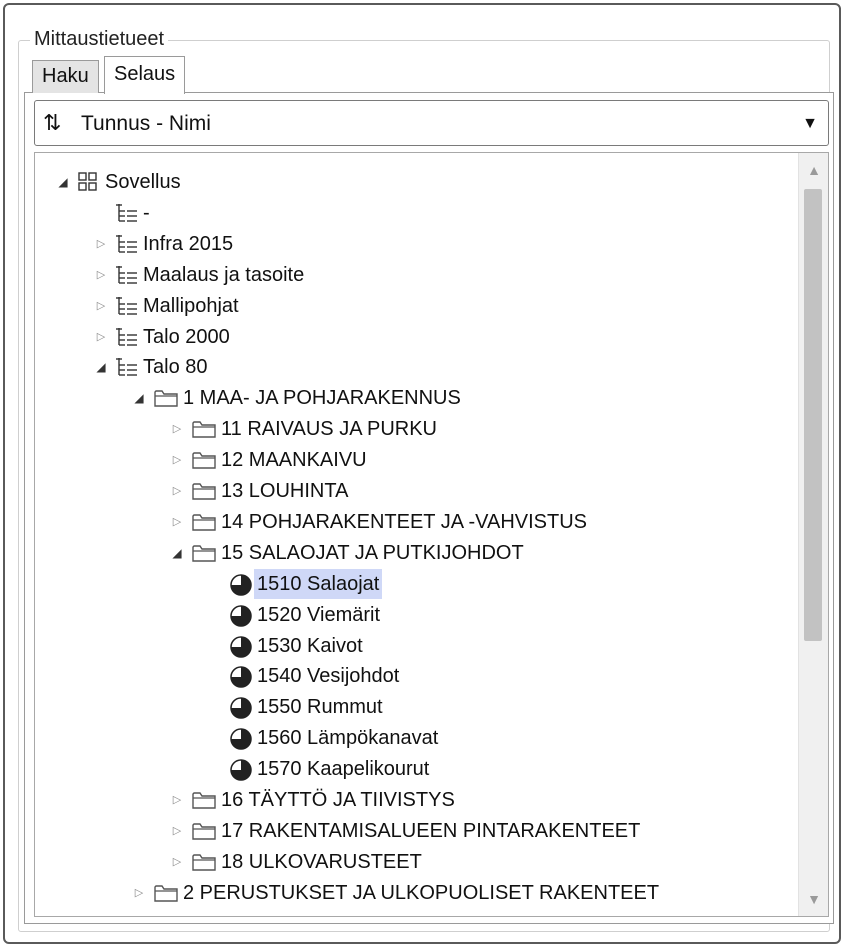  Describe the element at coordinates (224, 274) in the screenshot. I see `tree-item-label: Maalaus ja tasoite` at that location.